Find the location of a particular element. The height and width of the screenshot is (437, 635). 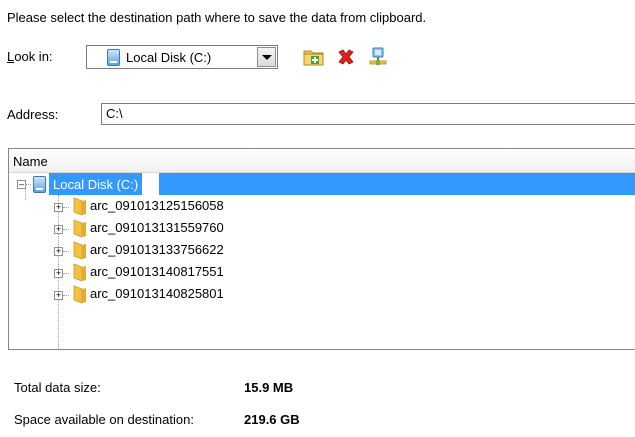

delete-icon is located at coordinates (346, 57).